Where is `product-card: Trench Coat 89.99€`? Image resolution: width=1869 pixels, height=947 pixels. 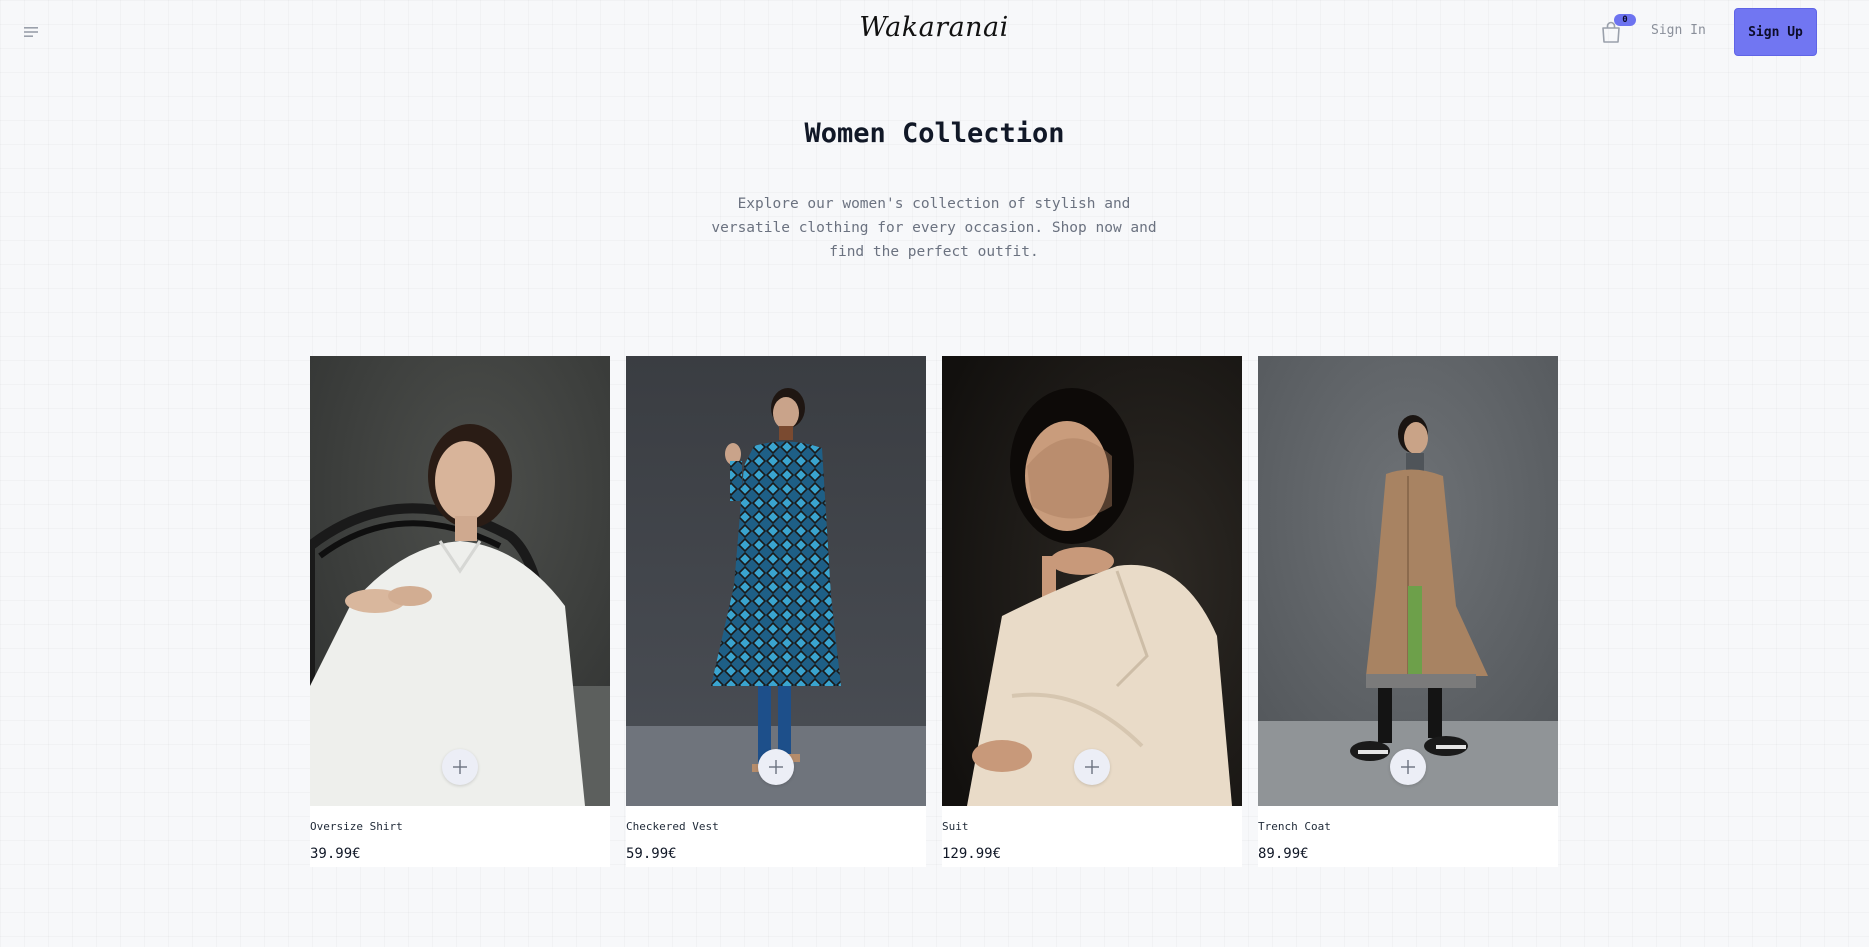
product-card: Trench Coat 89.99€ is located at coordinates (1408, 611).